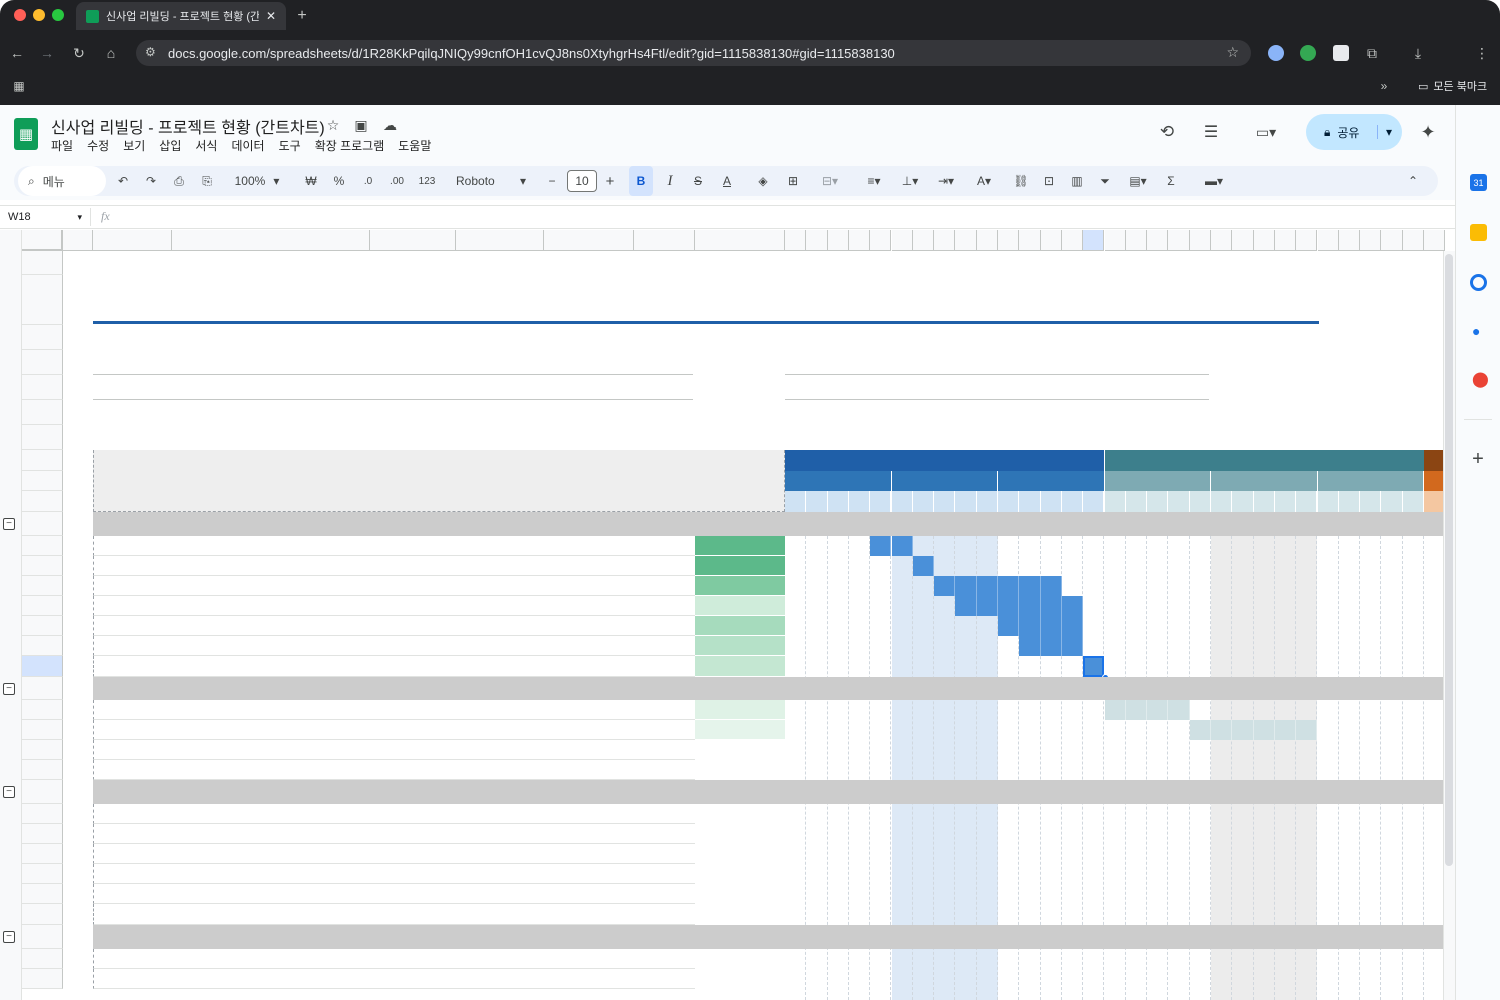  What do you see at coordinates (17, 53) in the screenshot?
I see `back-icon: ←` at bounding box center [17, 53].